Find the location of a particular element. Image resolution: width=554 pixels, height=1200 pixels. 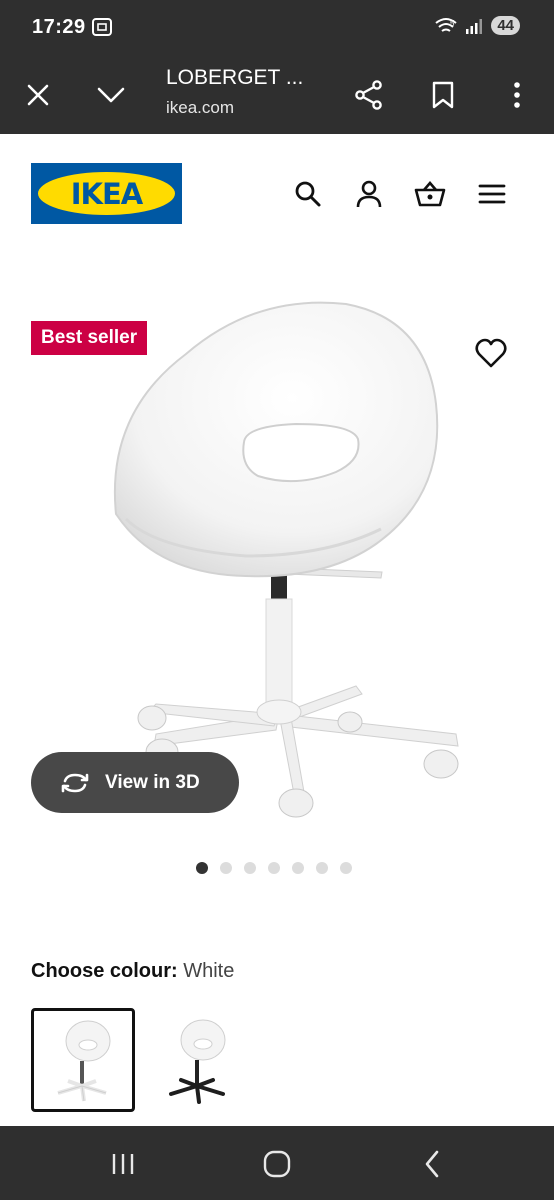

search-icon is located at coordinates (308, 194).